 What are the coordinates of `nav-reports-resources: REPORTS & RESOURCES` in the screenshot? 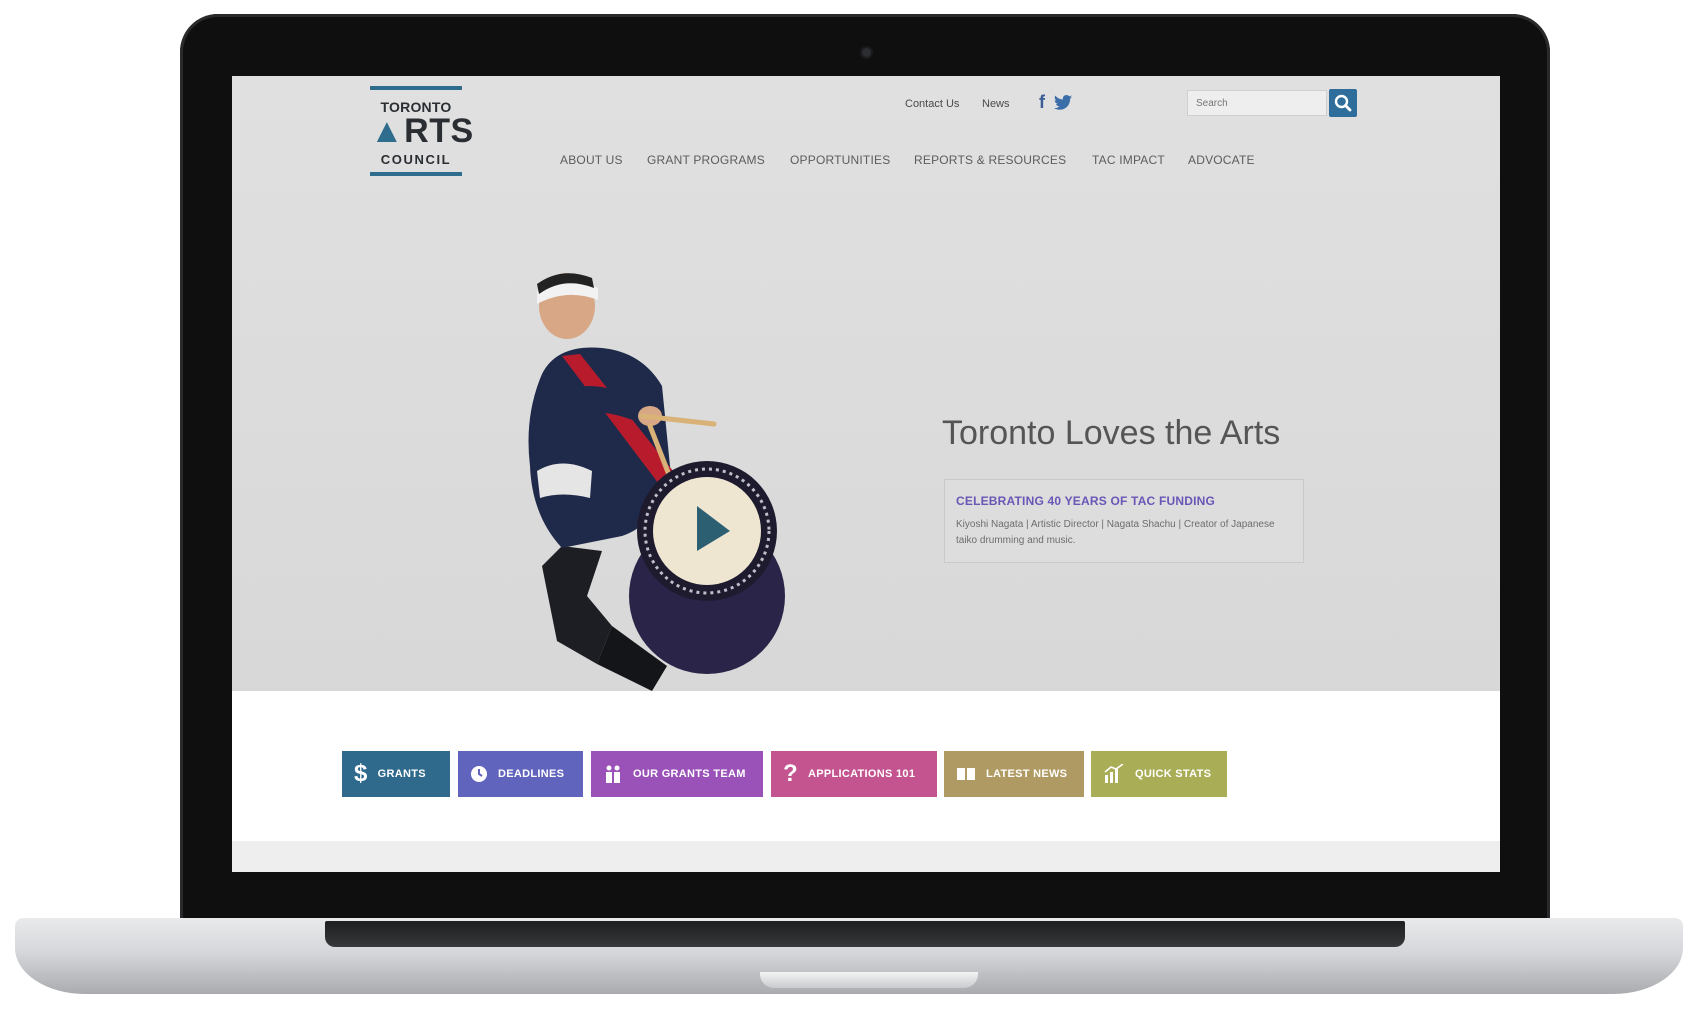 It's located at (990, 160).